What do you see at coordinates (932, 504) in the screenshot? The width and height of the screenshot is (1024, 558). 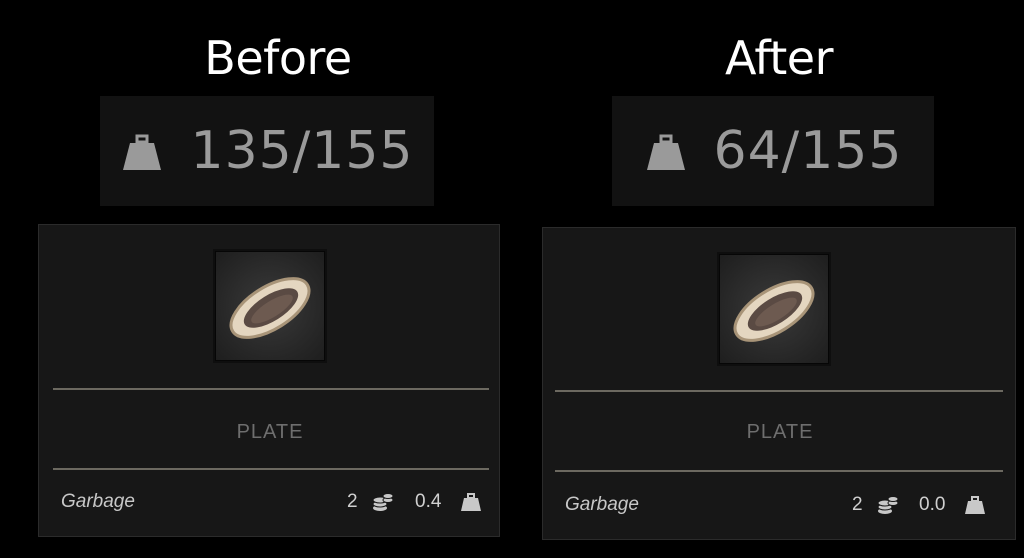 I see `item-weight: 0.0` at bounding box center [932, 504].